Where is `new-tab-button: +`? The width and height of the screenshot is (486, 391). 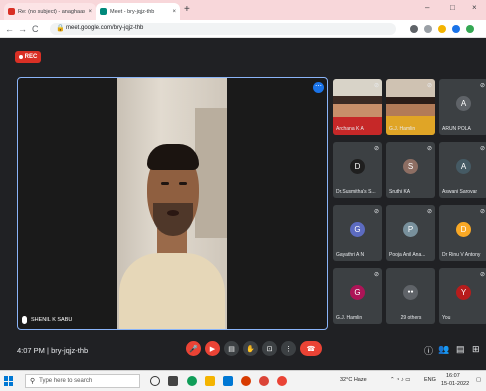
new-tab-button: + is located at coordinates (187, 10).